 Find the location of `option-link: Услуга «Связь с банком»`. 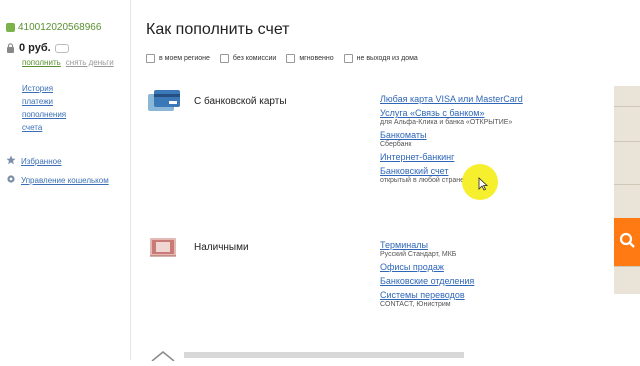

option-link: Услуга «Связь с банком» is located at coordinates (451, 113).